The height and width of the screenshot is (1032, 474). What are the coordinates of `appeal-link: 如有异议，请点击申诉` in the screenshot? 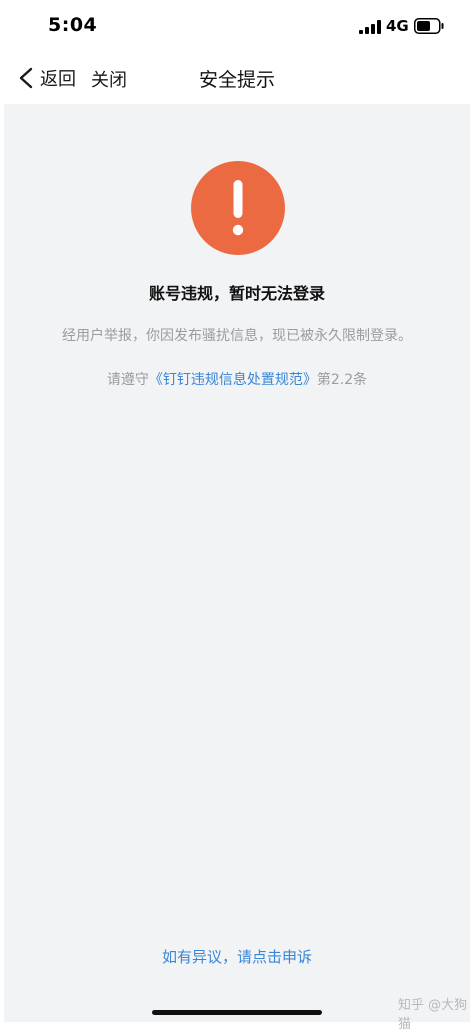 It's located at (237, 956).